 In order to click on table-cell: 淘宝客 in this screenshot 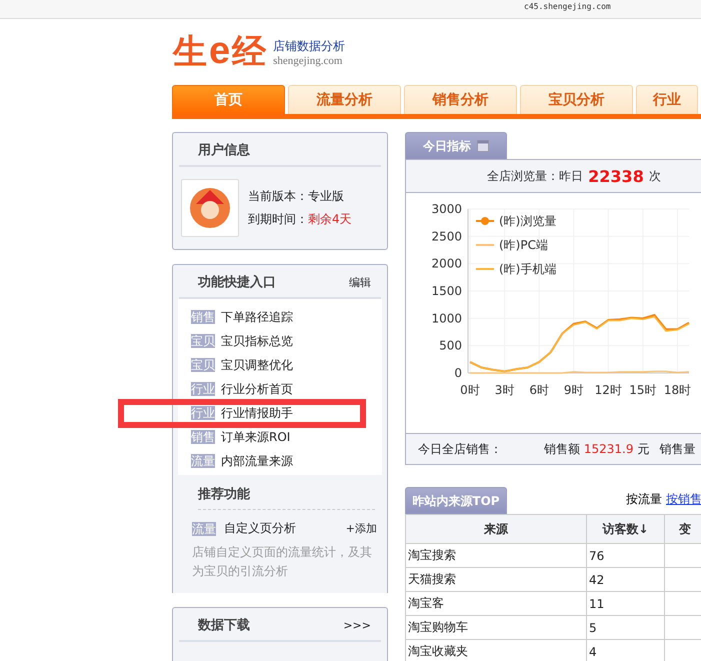, I will do `click(496, 604)`.